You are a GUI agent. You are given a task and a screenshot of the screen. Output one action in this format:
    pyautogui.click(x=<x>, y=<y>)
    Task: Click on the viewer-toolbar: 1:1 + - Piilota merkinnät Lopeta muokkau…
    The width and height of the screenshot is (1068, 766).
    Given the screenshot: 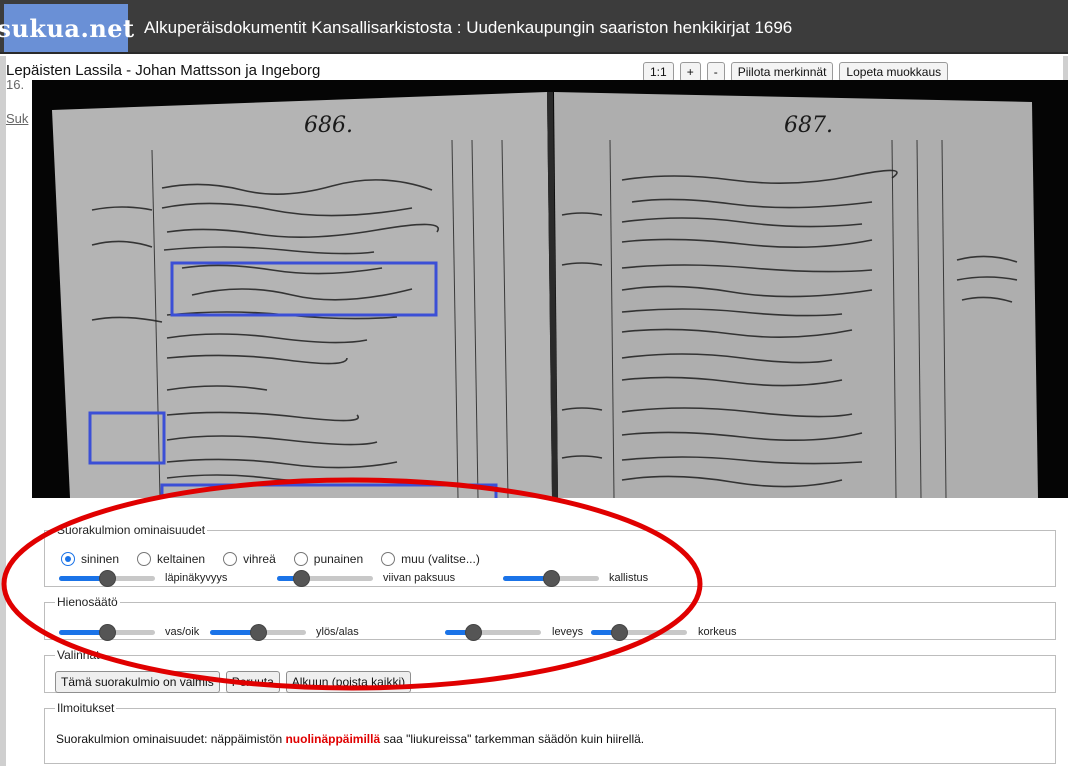 What is the action you would take?
    pyautogui.click(x=796, y=72)
    